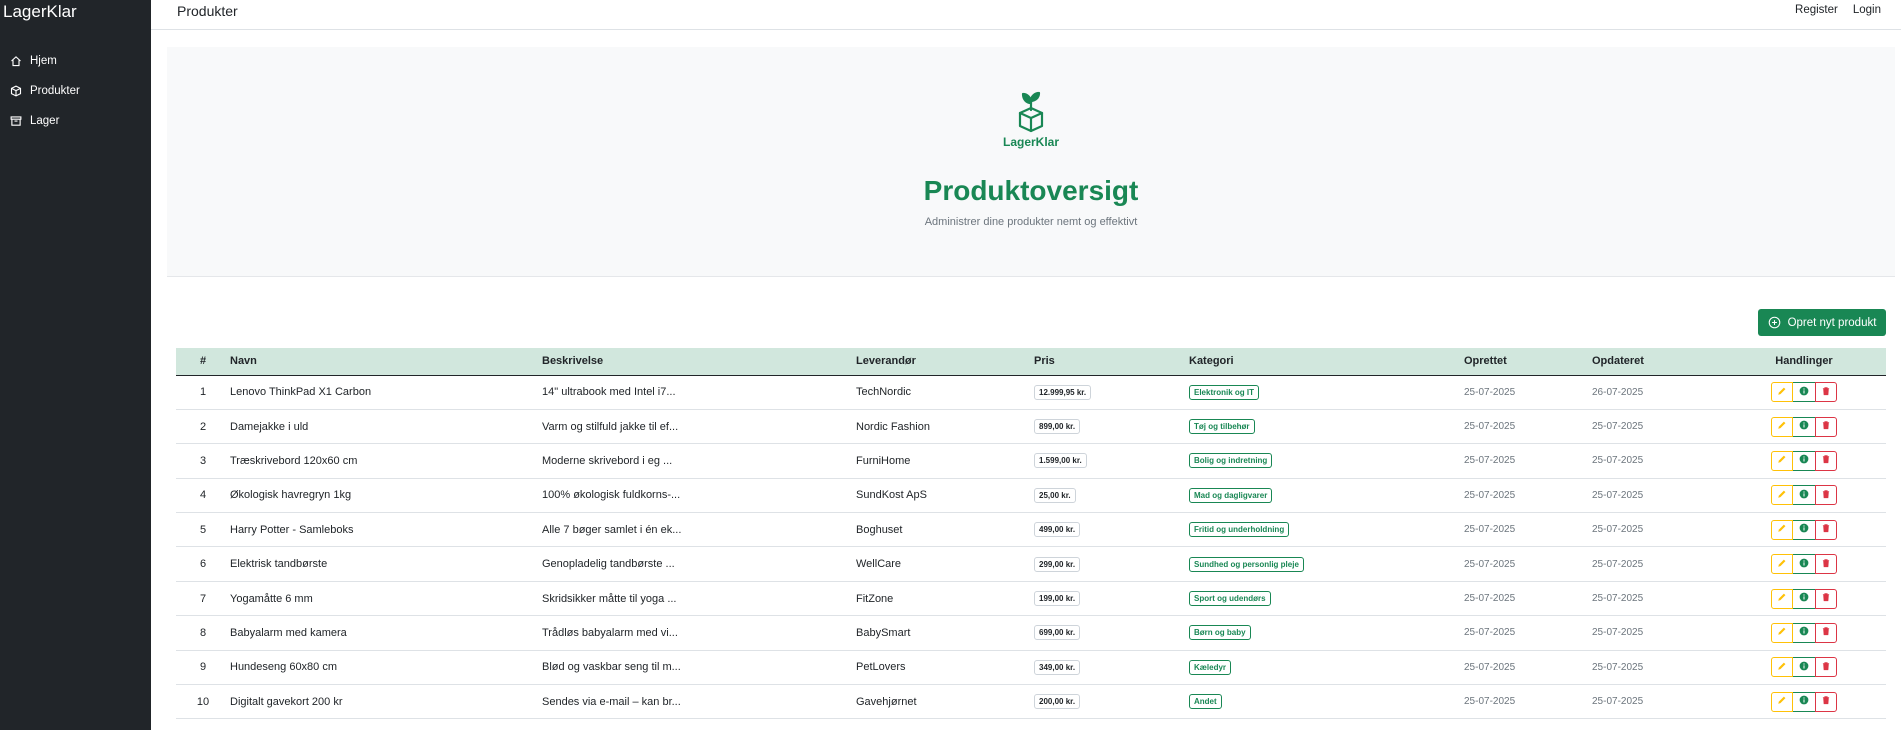 Image resolution: width=1901 pixels, height=730 pixels. I want to click on auth-links: Register Login, so click(1838, 10).